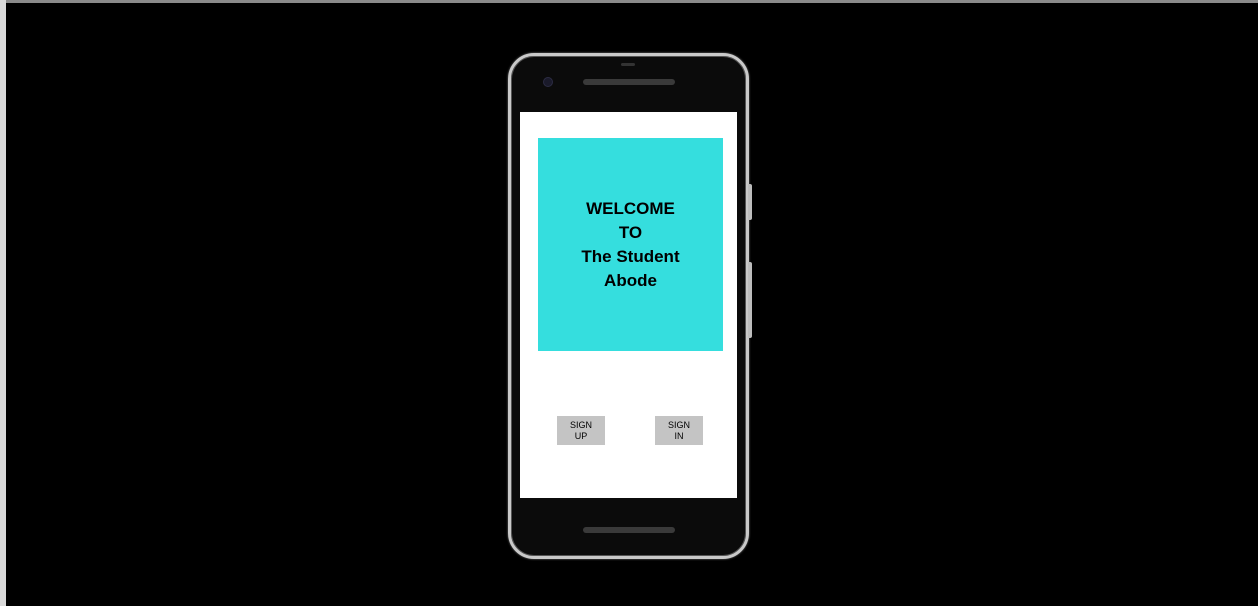 This screenshot has height=606, width=1258. I want to click on sign-in-label-line-2: IN, so click(679, 435).